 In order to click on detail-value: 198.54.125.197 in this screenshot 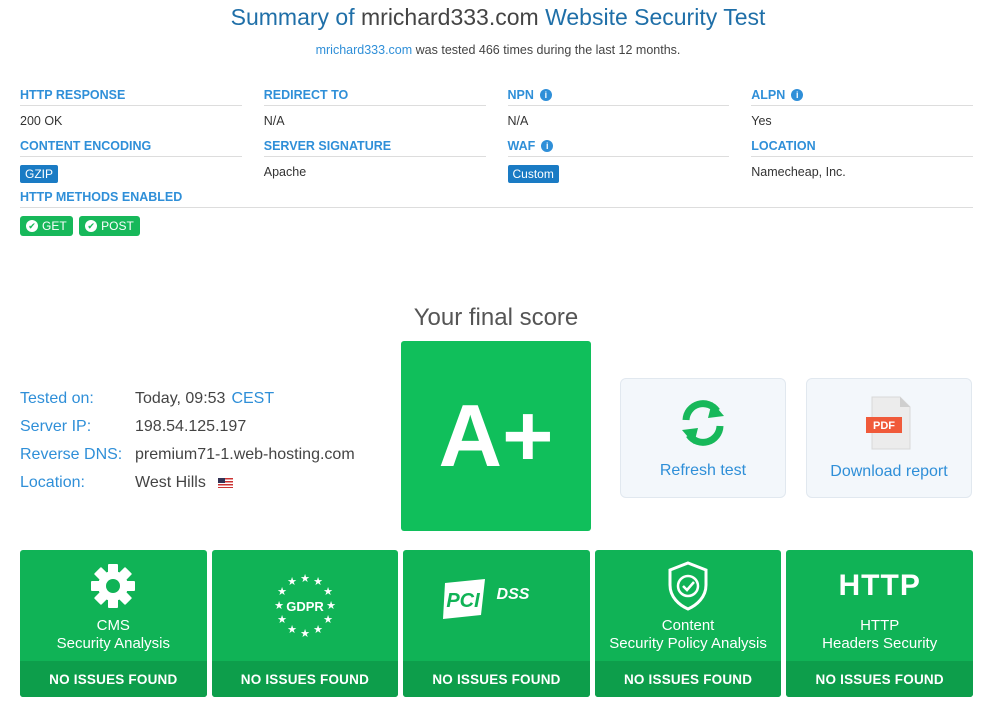, I will do `click(191, 426)`.